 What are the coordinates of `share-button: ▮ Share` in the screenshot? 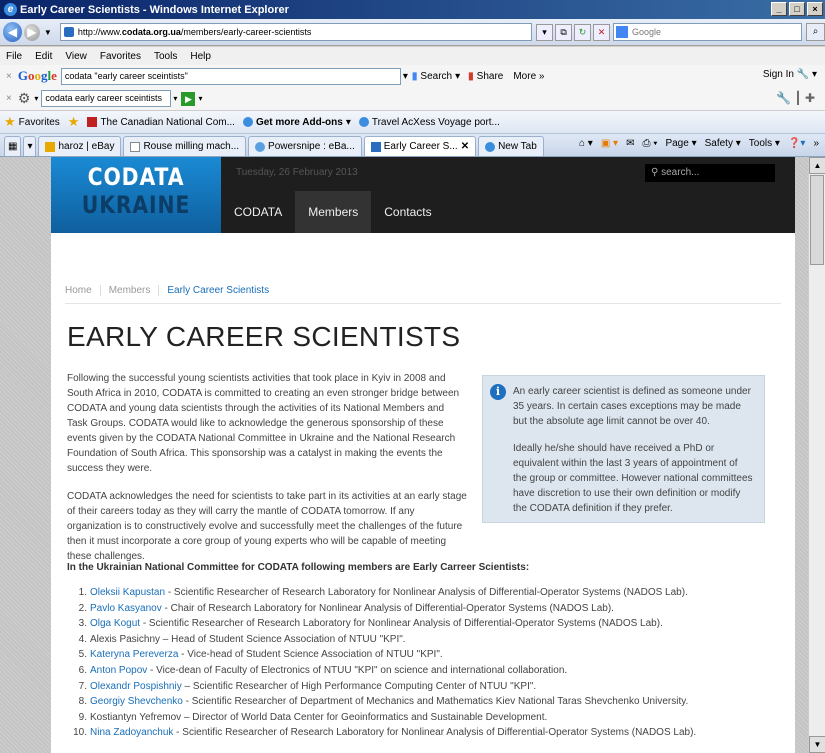 It's located at (485, 76).